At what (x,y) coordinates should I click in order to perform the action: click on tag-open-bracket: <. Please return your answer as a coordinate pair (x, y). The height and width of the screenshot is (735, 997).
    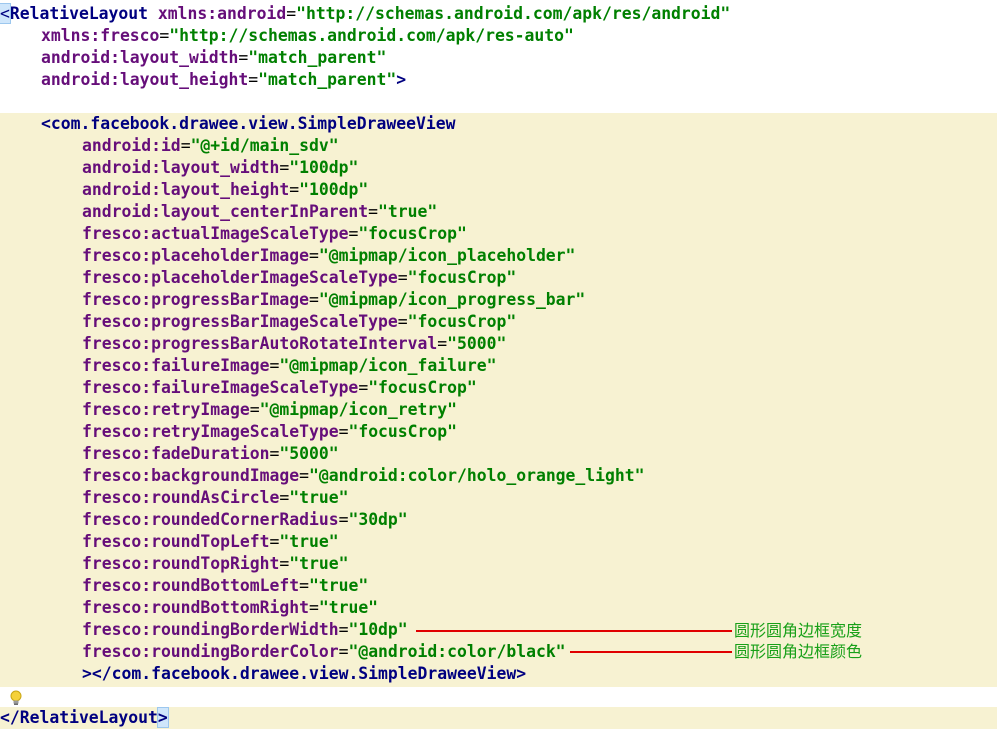
    Looking at the image, I should click on (5, 13).